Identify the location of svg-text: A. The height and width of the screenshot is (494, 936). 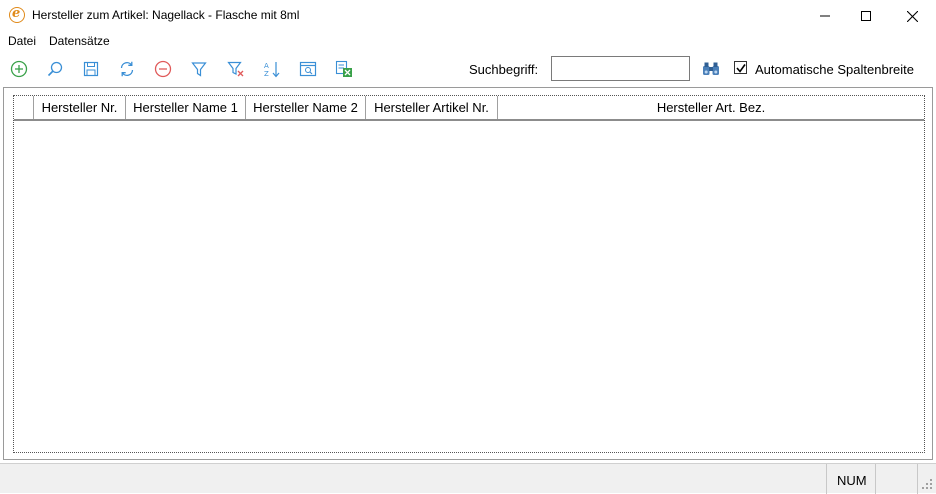
(266, 66).